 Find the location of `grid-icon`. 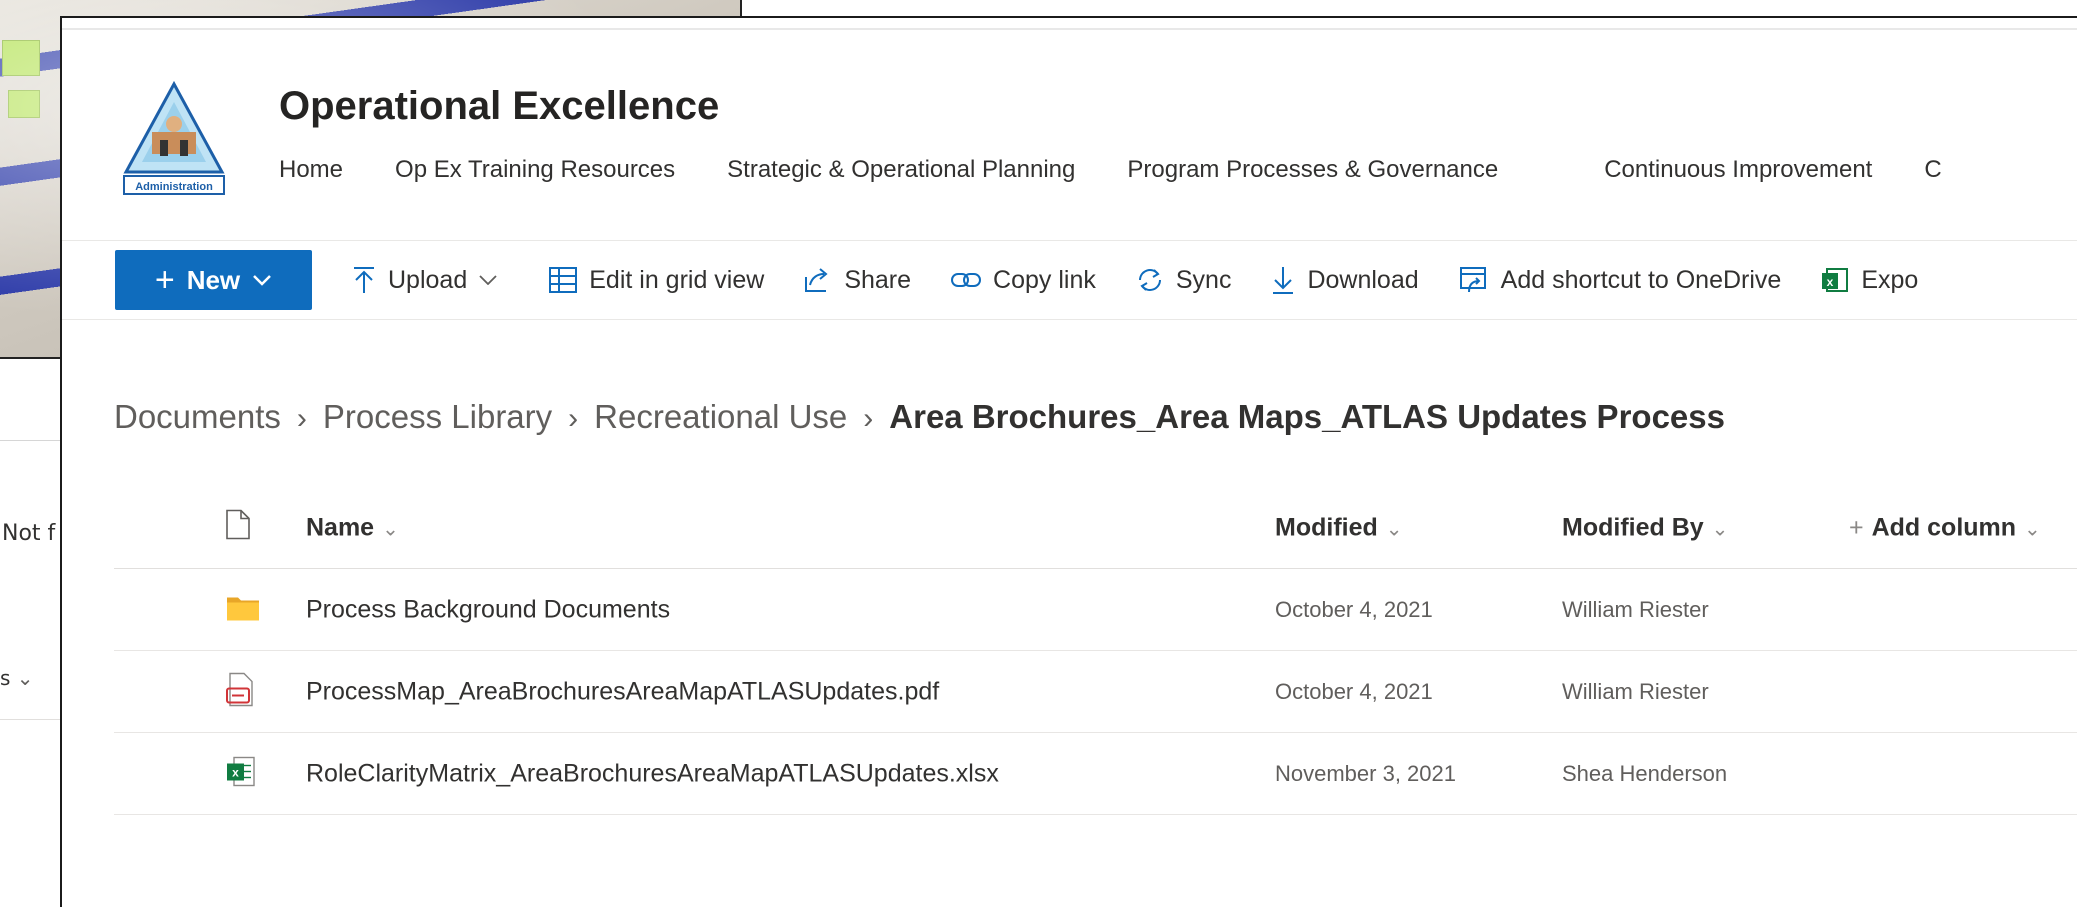

grid-icon is located at coordinates (563, 280).